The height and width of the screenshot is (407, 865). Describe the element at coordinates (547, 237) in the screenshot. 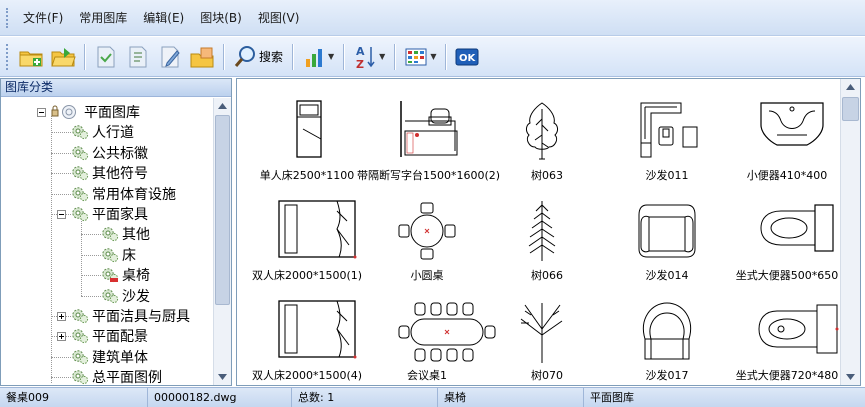

I see `thumbnail-item: 树066` at that location.